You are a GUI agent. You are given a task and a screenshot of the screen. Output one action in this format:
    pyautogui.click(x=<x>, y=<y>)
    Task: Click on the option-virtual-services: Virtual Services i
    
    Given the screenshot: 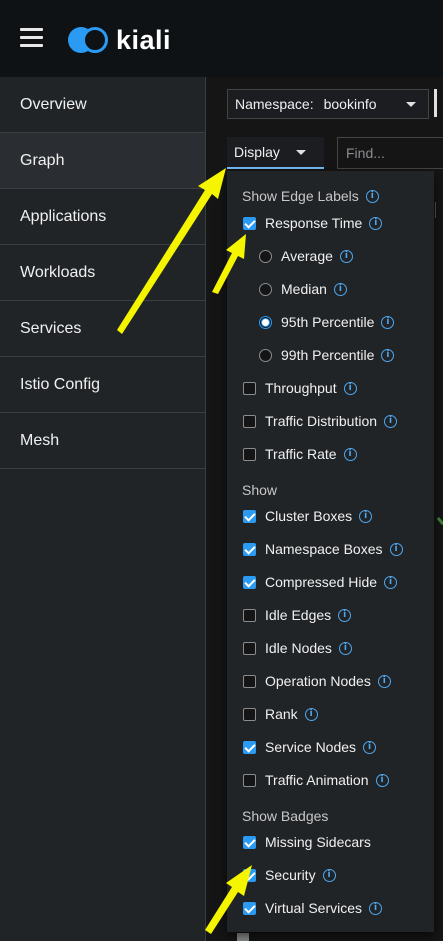 What is the action you would take?
    pyautogui.click(x=313, y=908)
    